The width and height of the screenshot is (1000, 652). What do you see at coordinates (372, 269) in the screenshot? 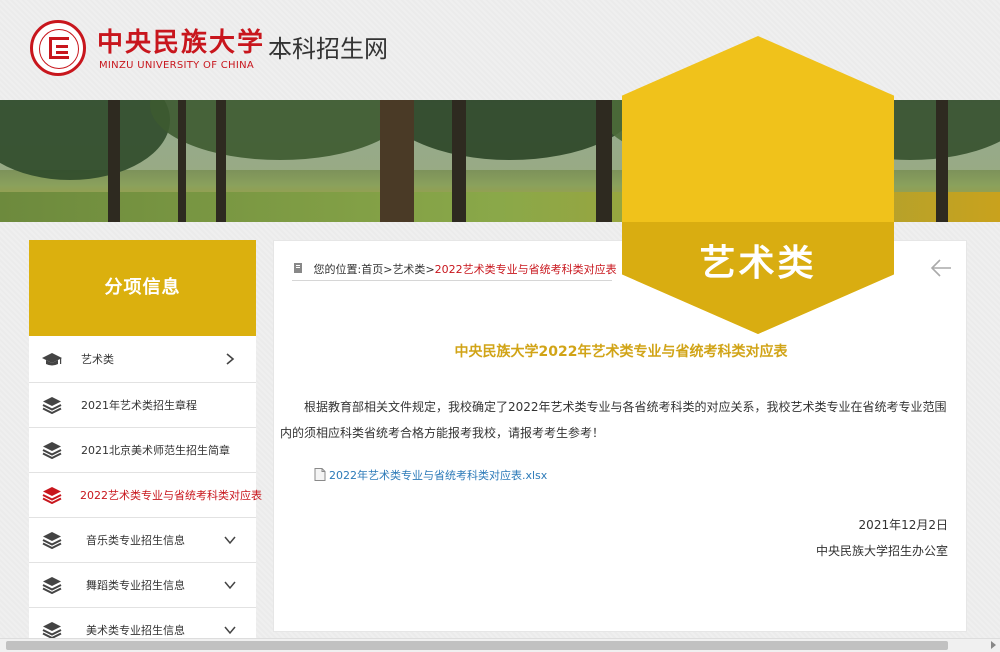
I see `breadcrumb-home-link: 首页` at bounding box center [372, 269].